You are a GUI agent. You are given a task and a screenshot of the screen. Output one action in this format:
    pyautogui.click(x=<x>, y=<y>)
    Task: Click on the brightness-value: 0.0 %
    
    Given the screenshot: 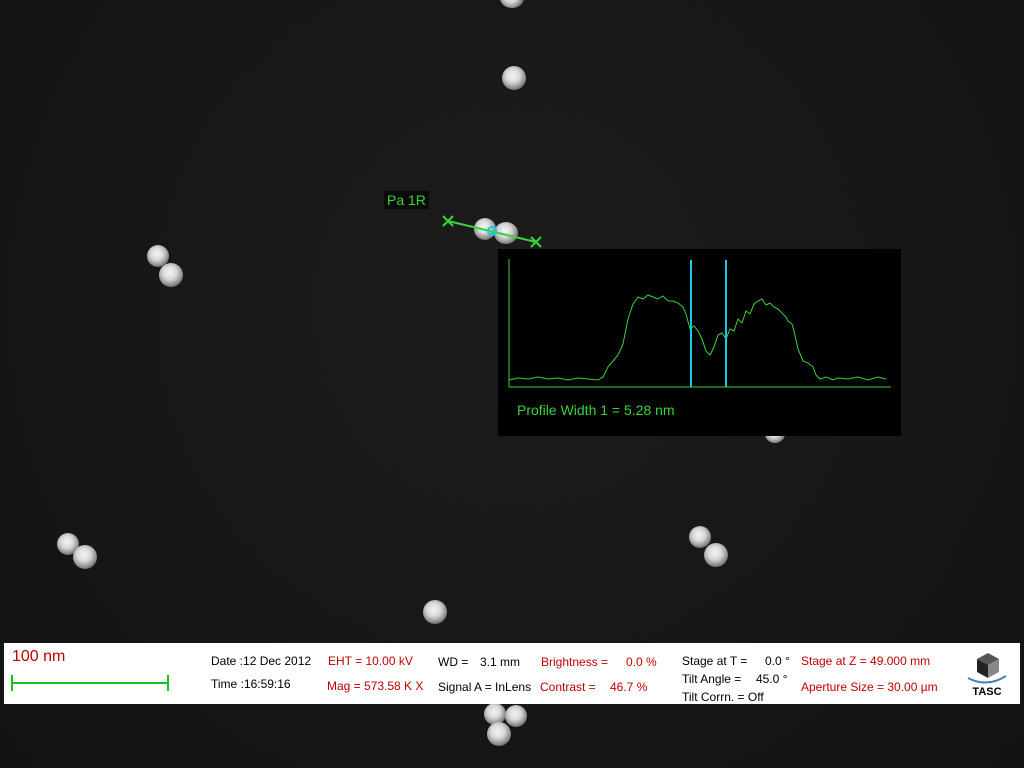 What is the action you would take?
    pyautogui.click(x=641, y=662)
    